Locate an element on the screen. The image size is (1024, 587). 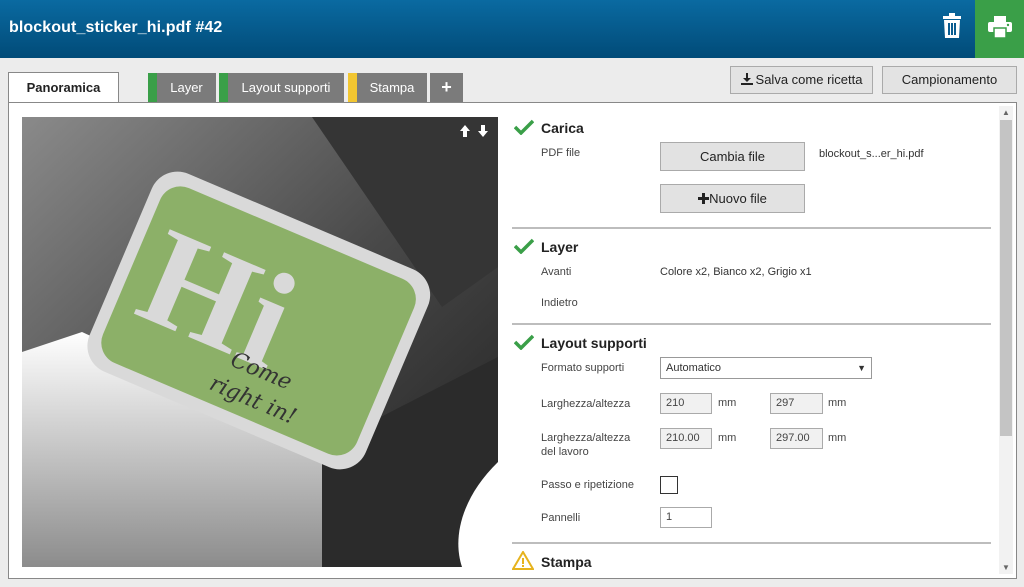
tab-label: Stampa is located at coordinates (392, 87).